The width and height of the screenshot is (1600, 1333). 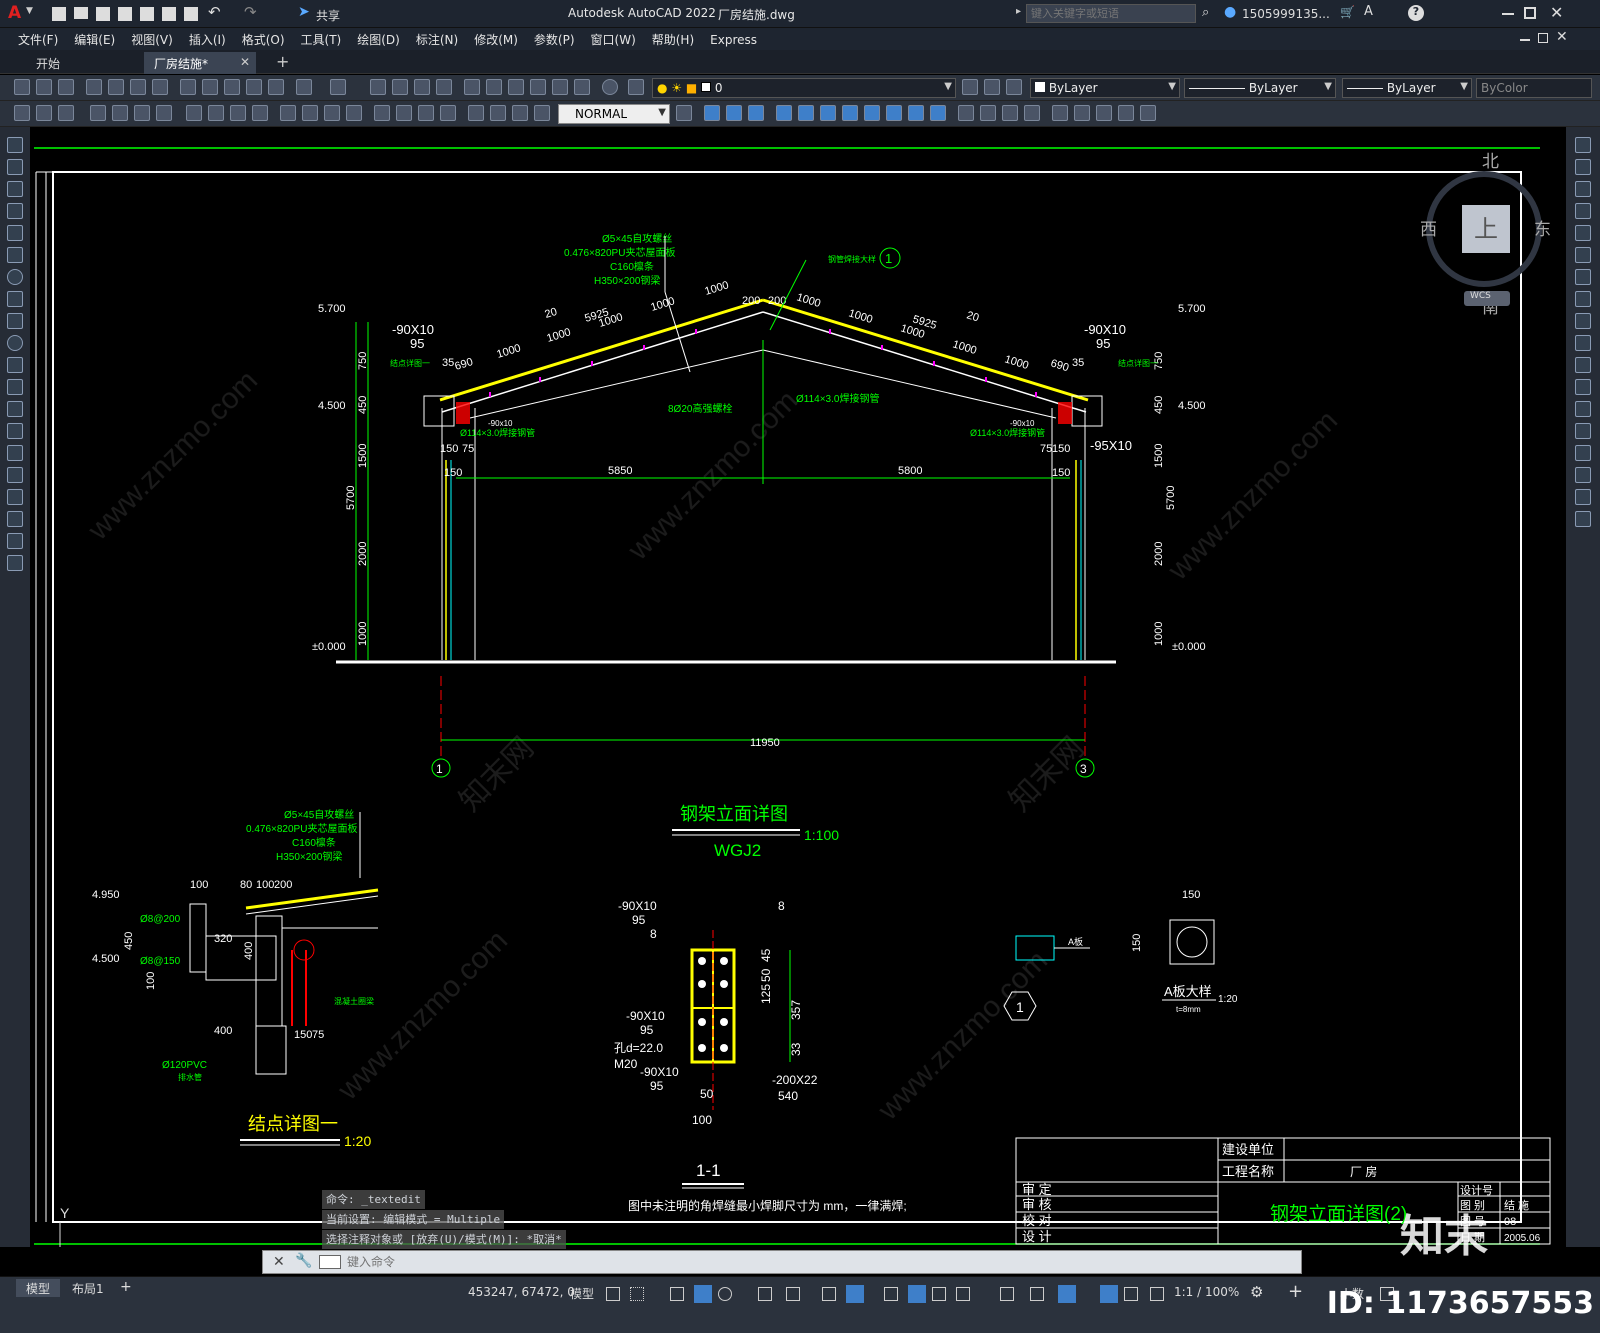 What do you see at coordinates (15, 277) in the screenshot?
I see `circle-icon` at bounding box center [15, 277].